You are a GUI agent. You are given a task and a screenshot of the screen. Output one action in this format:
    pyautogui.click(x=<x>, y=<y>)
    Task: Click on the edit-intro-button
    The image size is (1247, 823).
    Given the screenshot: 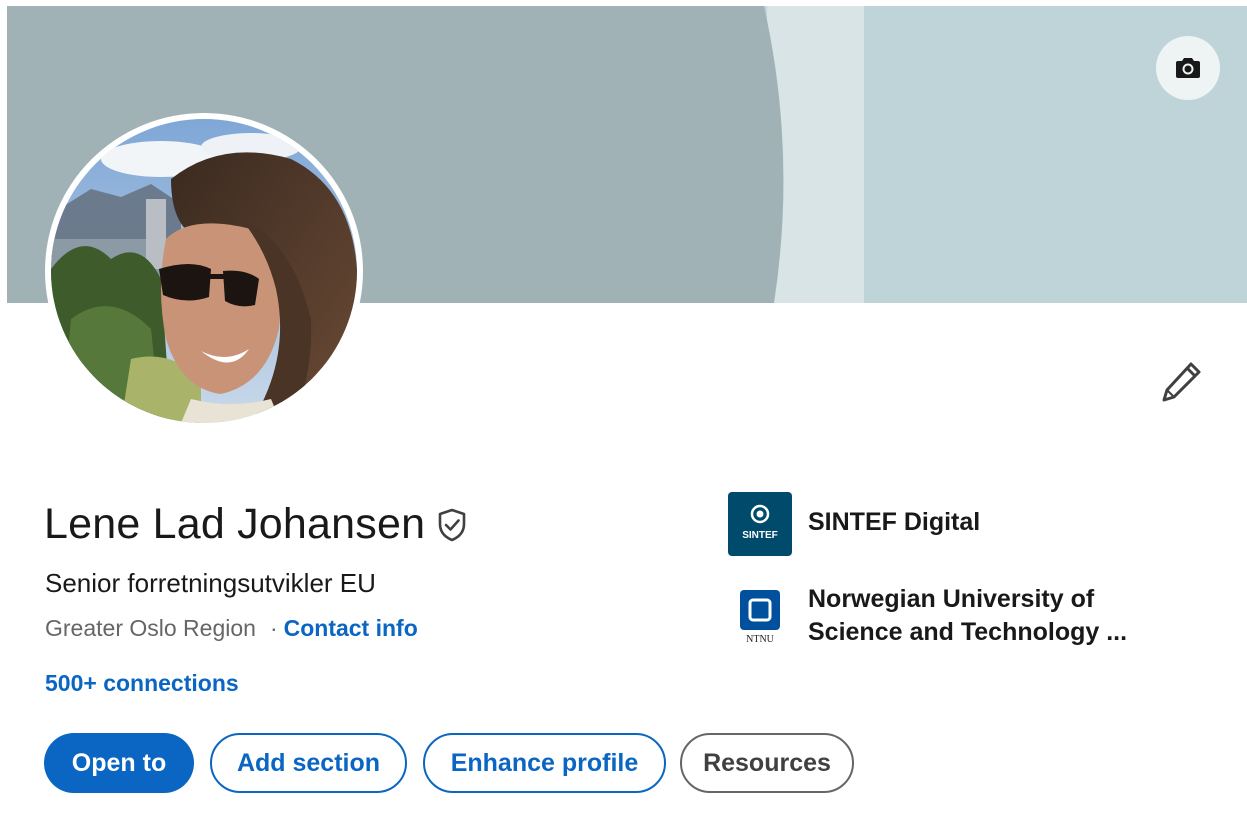 What is the action you would take?
    pyautogui.click(x=1181, y=382)
    